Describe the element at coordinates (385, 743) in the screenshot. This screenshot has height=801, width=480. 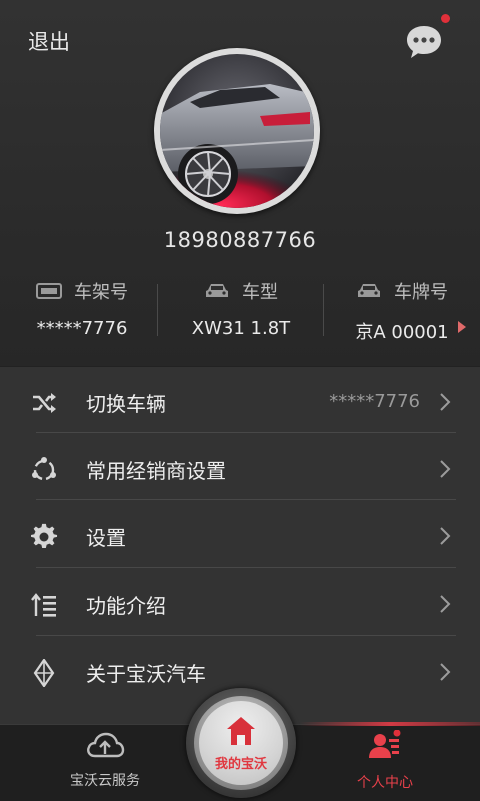
I see `user-card-icon` at that location.